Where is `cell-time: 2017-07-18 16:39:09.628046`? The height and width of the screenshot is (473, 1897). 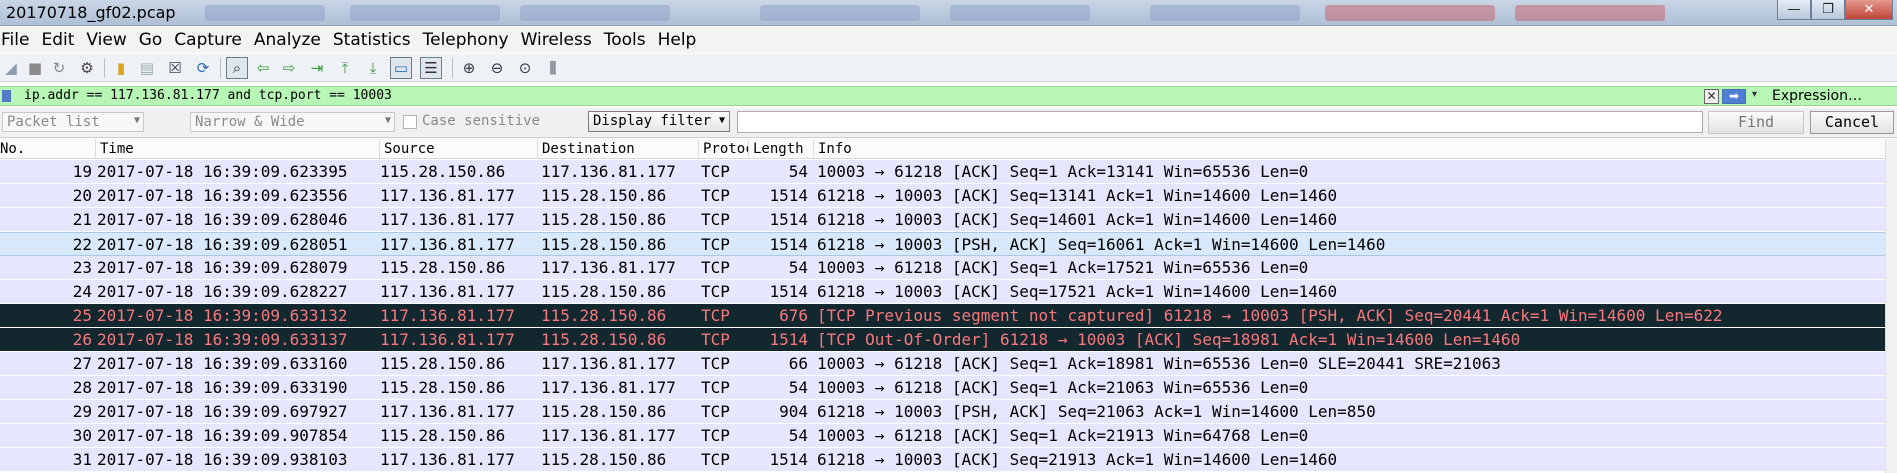 cell-time: 2017-07-18 16:39:09.628046 is located at coordinates (222, 219).